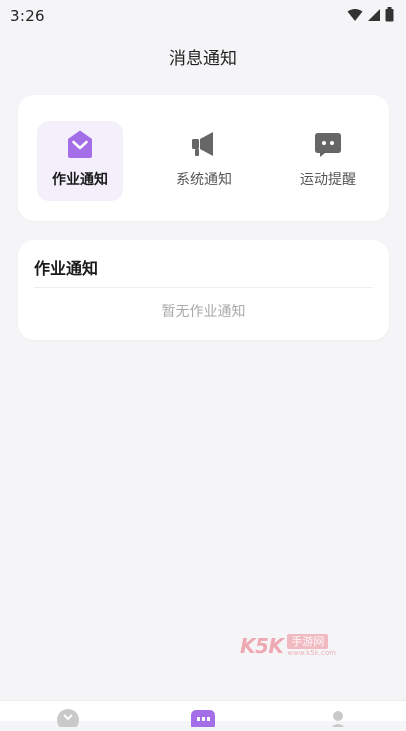  I want to click on status-time: 3:26, so click(27, 16).